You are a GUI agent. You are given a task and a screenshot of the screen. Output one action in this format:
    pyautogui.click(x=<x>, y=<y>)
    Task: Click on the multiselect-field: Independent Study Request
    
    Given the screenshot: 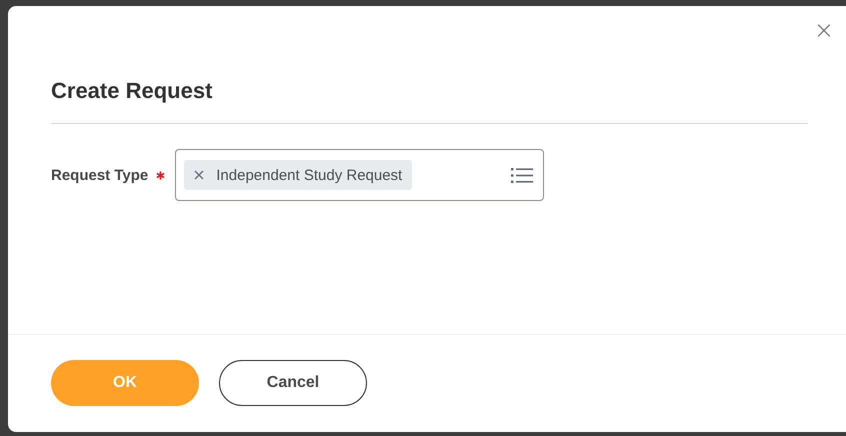 What is the action you would take?
    pyautogui.click(x=359, y=175)
    